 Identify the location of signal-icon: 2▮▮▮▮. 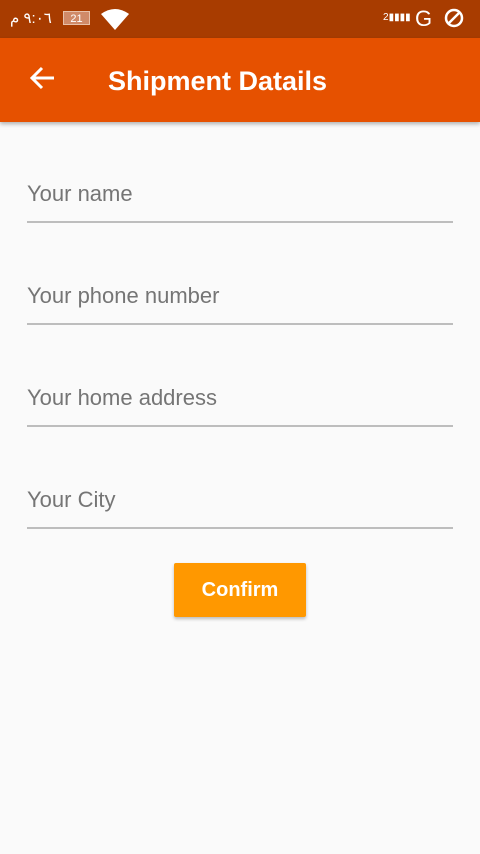
(397, 17).